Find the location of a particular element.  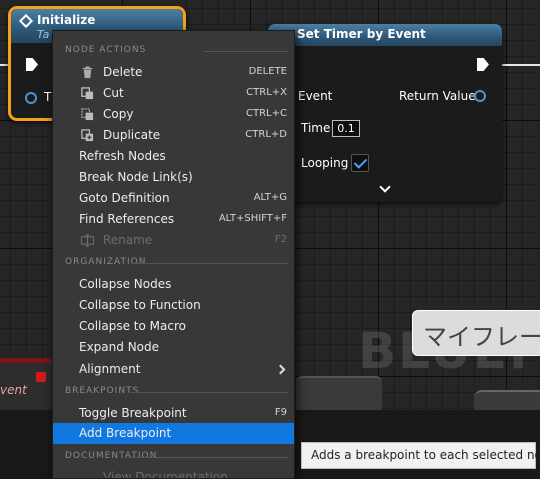

return-value-label: Return Value is located at coordinates (437, 96).